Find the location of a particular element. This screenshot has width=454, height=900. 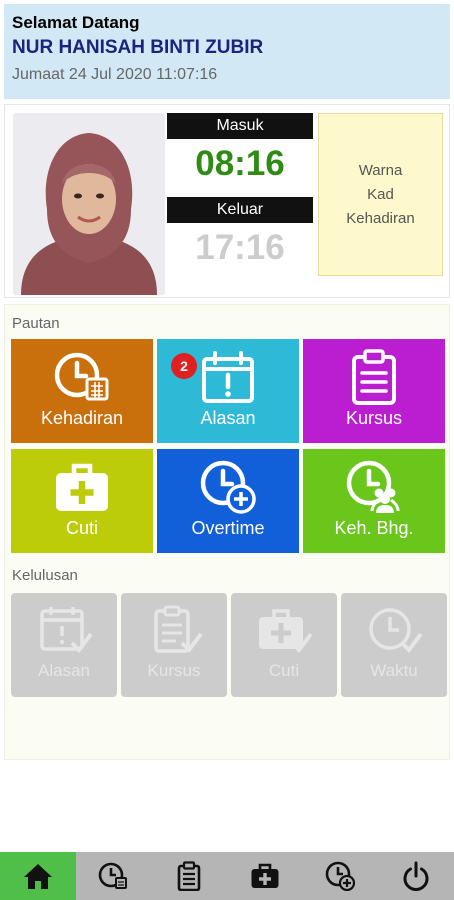

medical-kit-check-icon is located at coordinates (284, 630).